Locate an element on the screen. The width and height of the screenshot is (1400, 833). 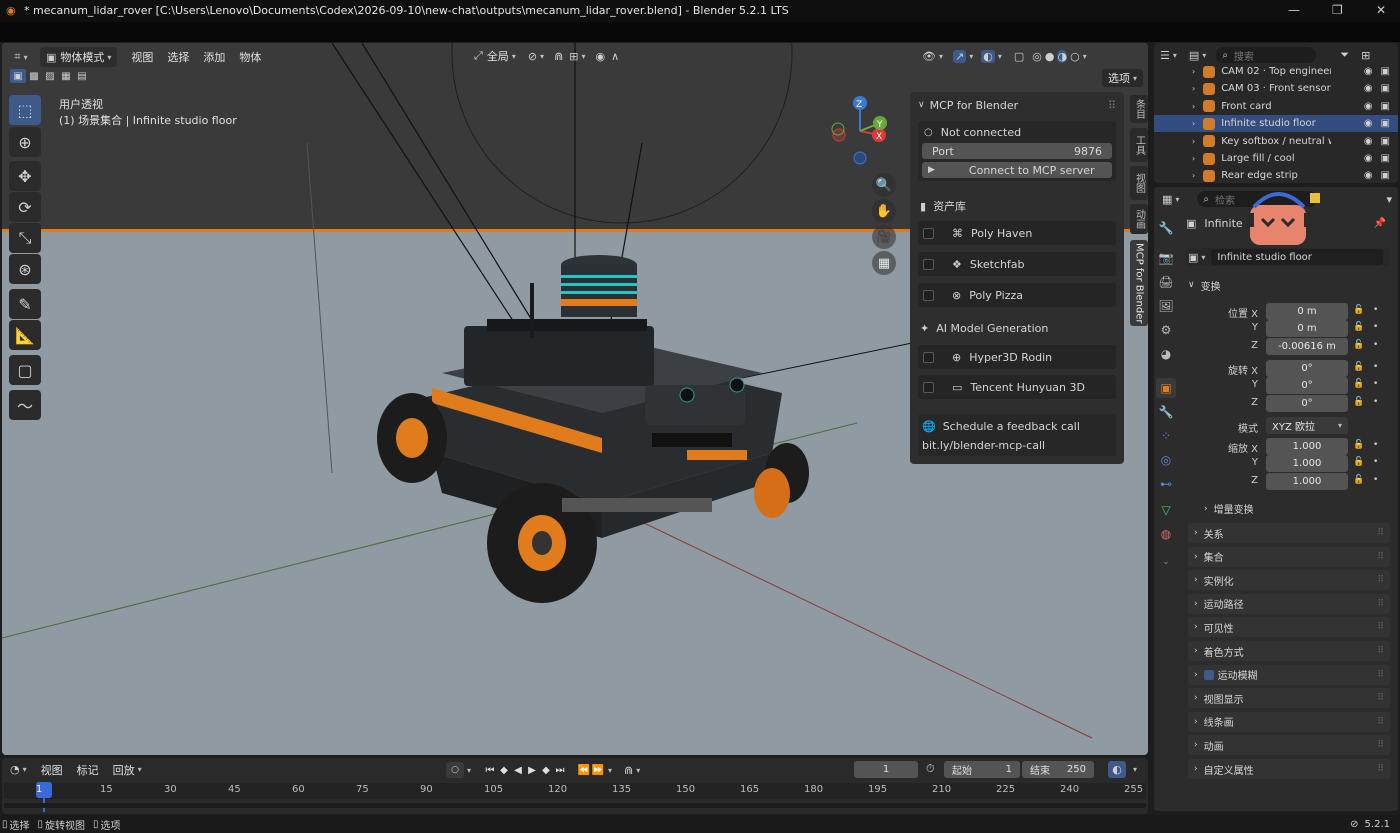
modifier-tab-icon: 🔧 is located at coordinates (1166, 412).